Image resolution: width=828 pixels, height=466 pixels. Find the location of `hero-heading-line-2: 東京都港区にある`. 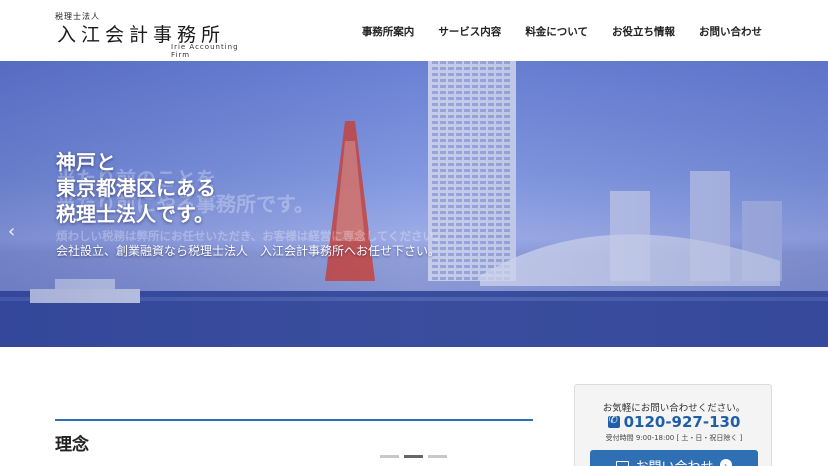

hero-heading-line-2: 東京都港区にある is located at coordinates (136, 188).